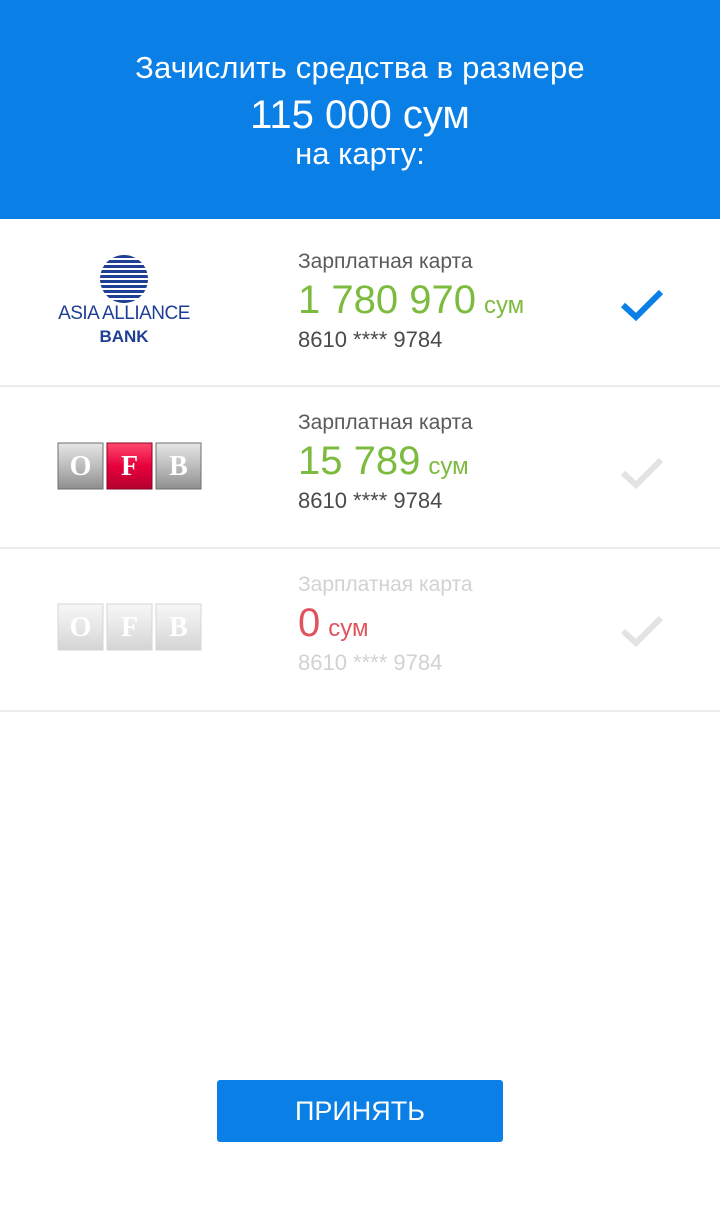 The height and width of the screenshot is (1232, 720). Describe the element at coordinates (360, 153) in the screenshot. I see `header-subtext: на карту:` at that location.